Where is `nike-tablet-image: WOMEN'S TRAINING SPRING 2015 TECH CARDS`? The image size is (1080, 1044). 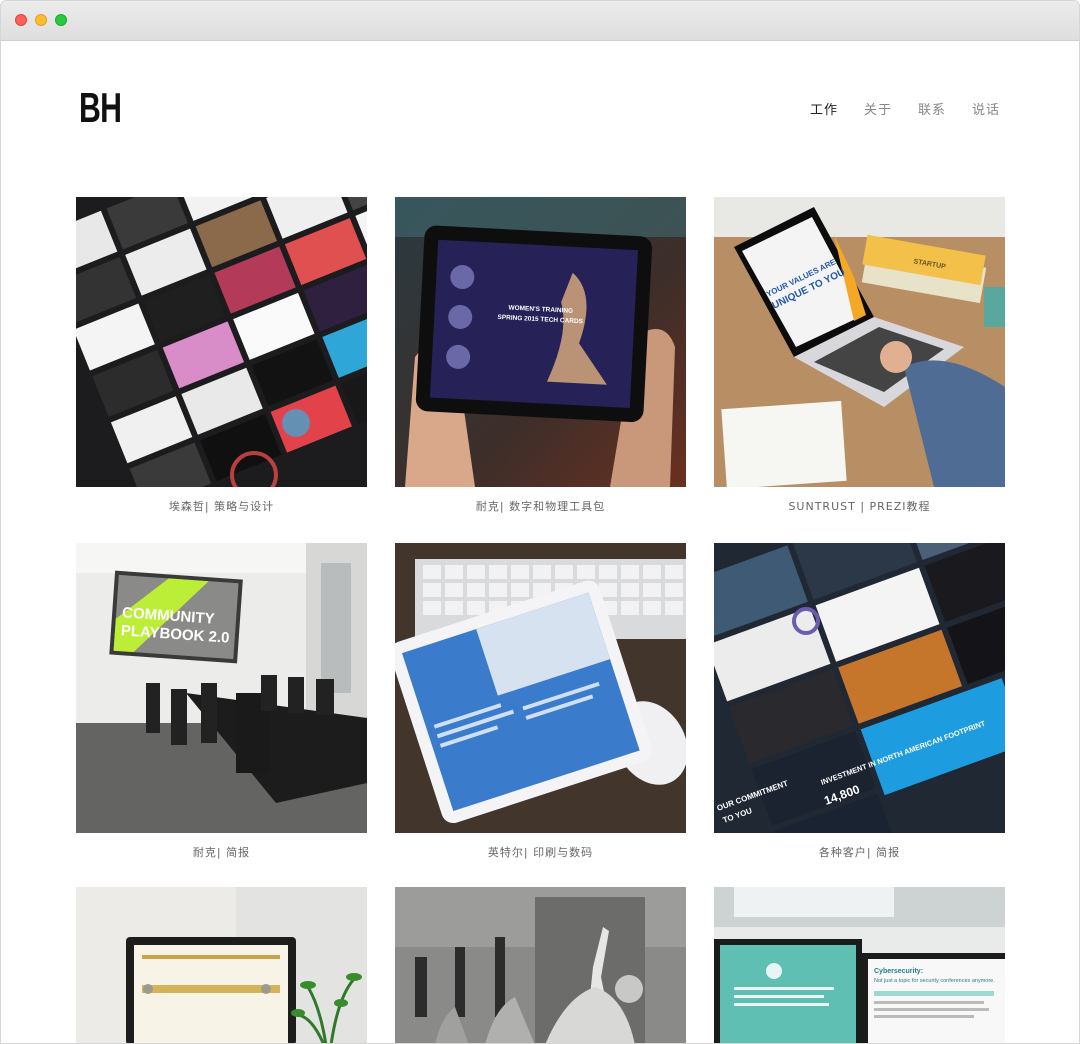 nike-tablet-image: WOMEN'S TRAINING SPRING 2015 TECH CARDS is located at coordinates (540, 342).